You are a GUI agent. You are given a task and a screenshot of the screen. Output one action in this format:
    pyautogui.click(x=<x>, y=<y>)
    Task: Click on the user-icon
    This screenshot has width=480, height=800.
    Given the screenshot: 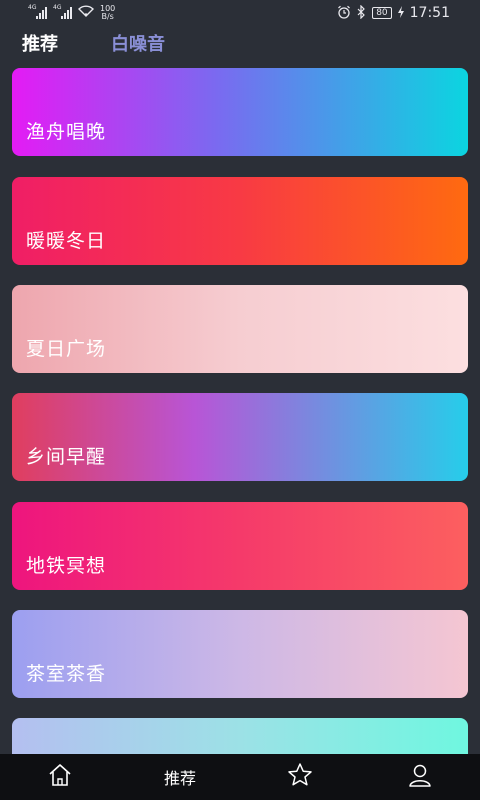 What is the action you would take?
    pyautogui.click(x=420, y=777)
    